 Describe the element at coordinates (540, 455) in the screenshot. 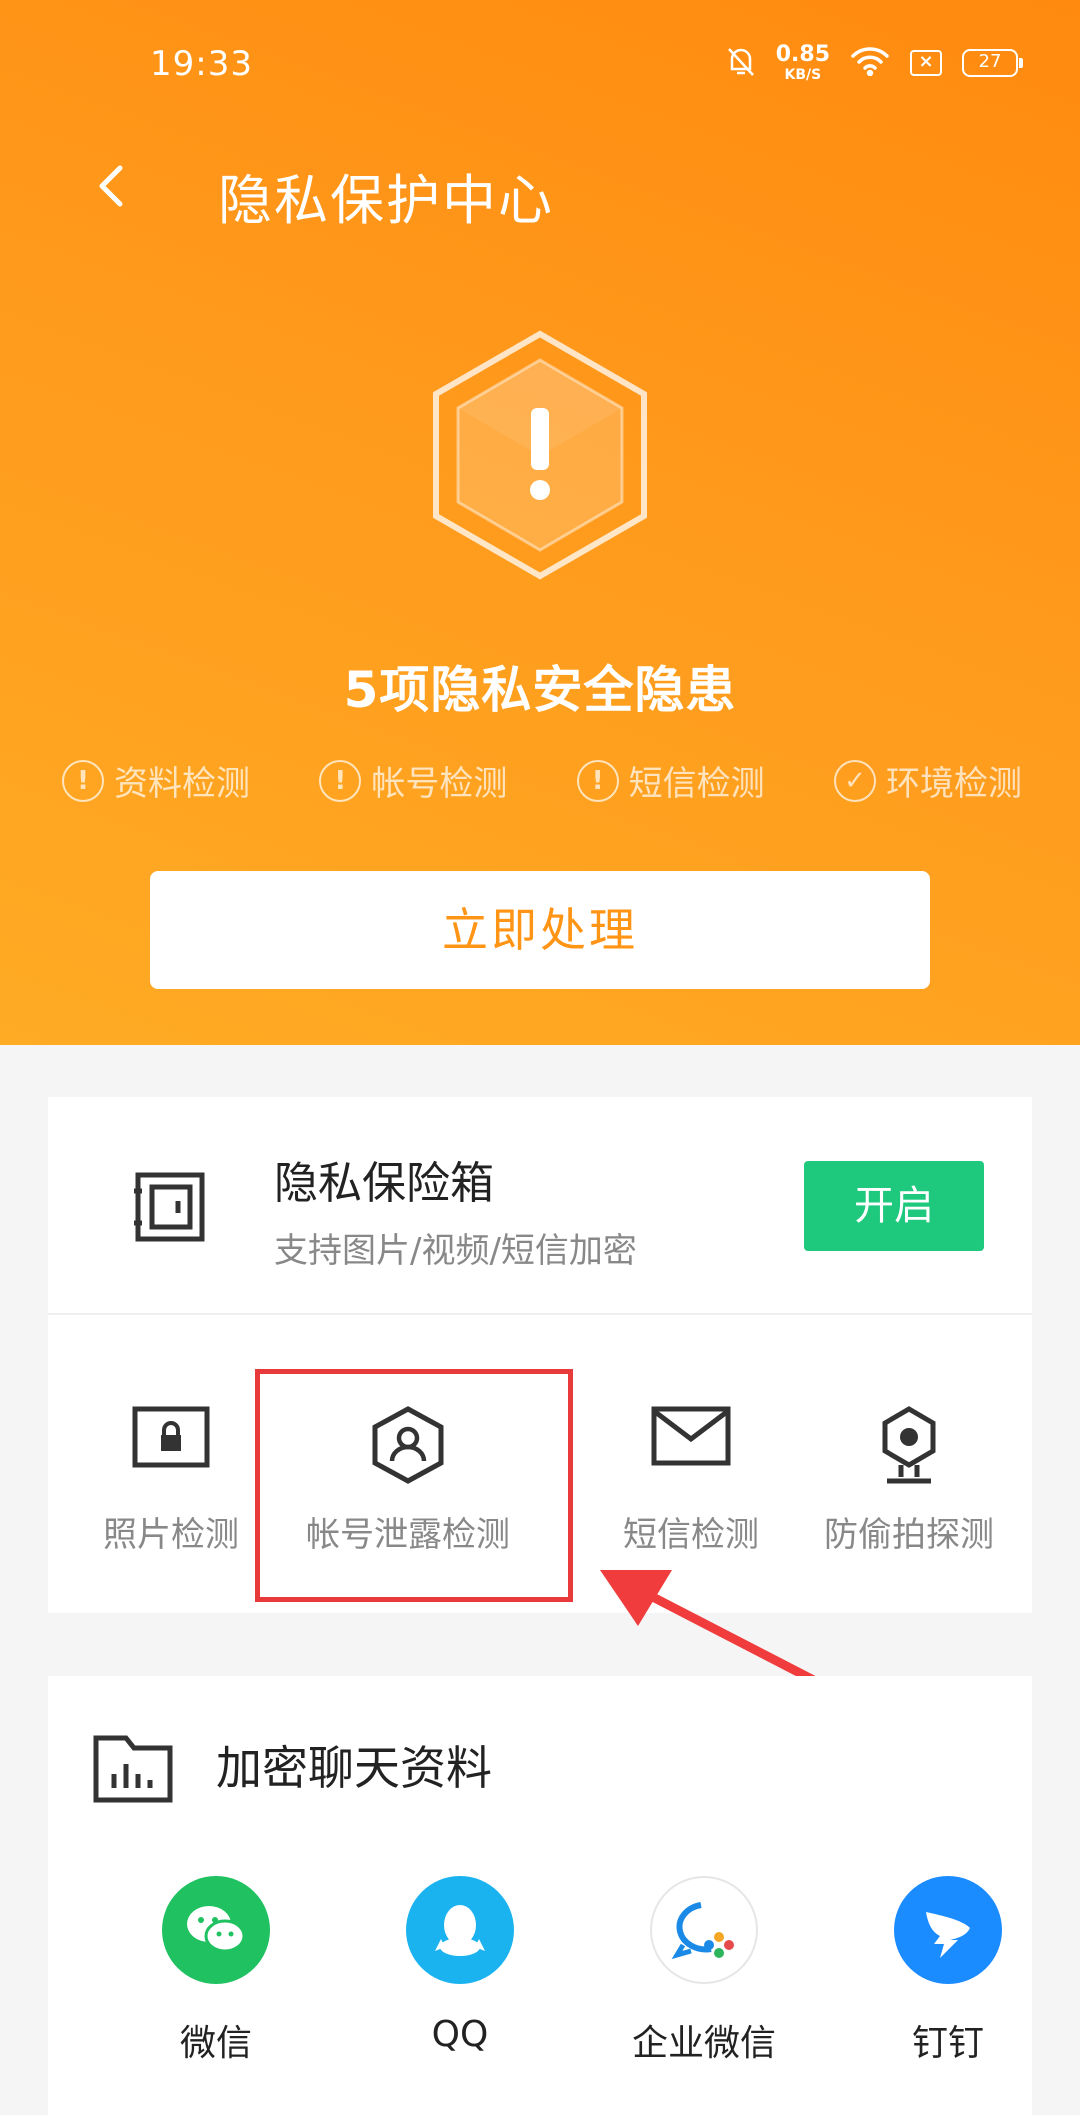

I see `hexagon-warning-icon` at that location.